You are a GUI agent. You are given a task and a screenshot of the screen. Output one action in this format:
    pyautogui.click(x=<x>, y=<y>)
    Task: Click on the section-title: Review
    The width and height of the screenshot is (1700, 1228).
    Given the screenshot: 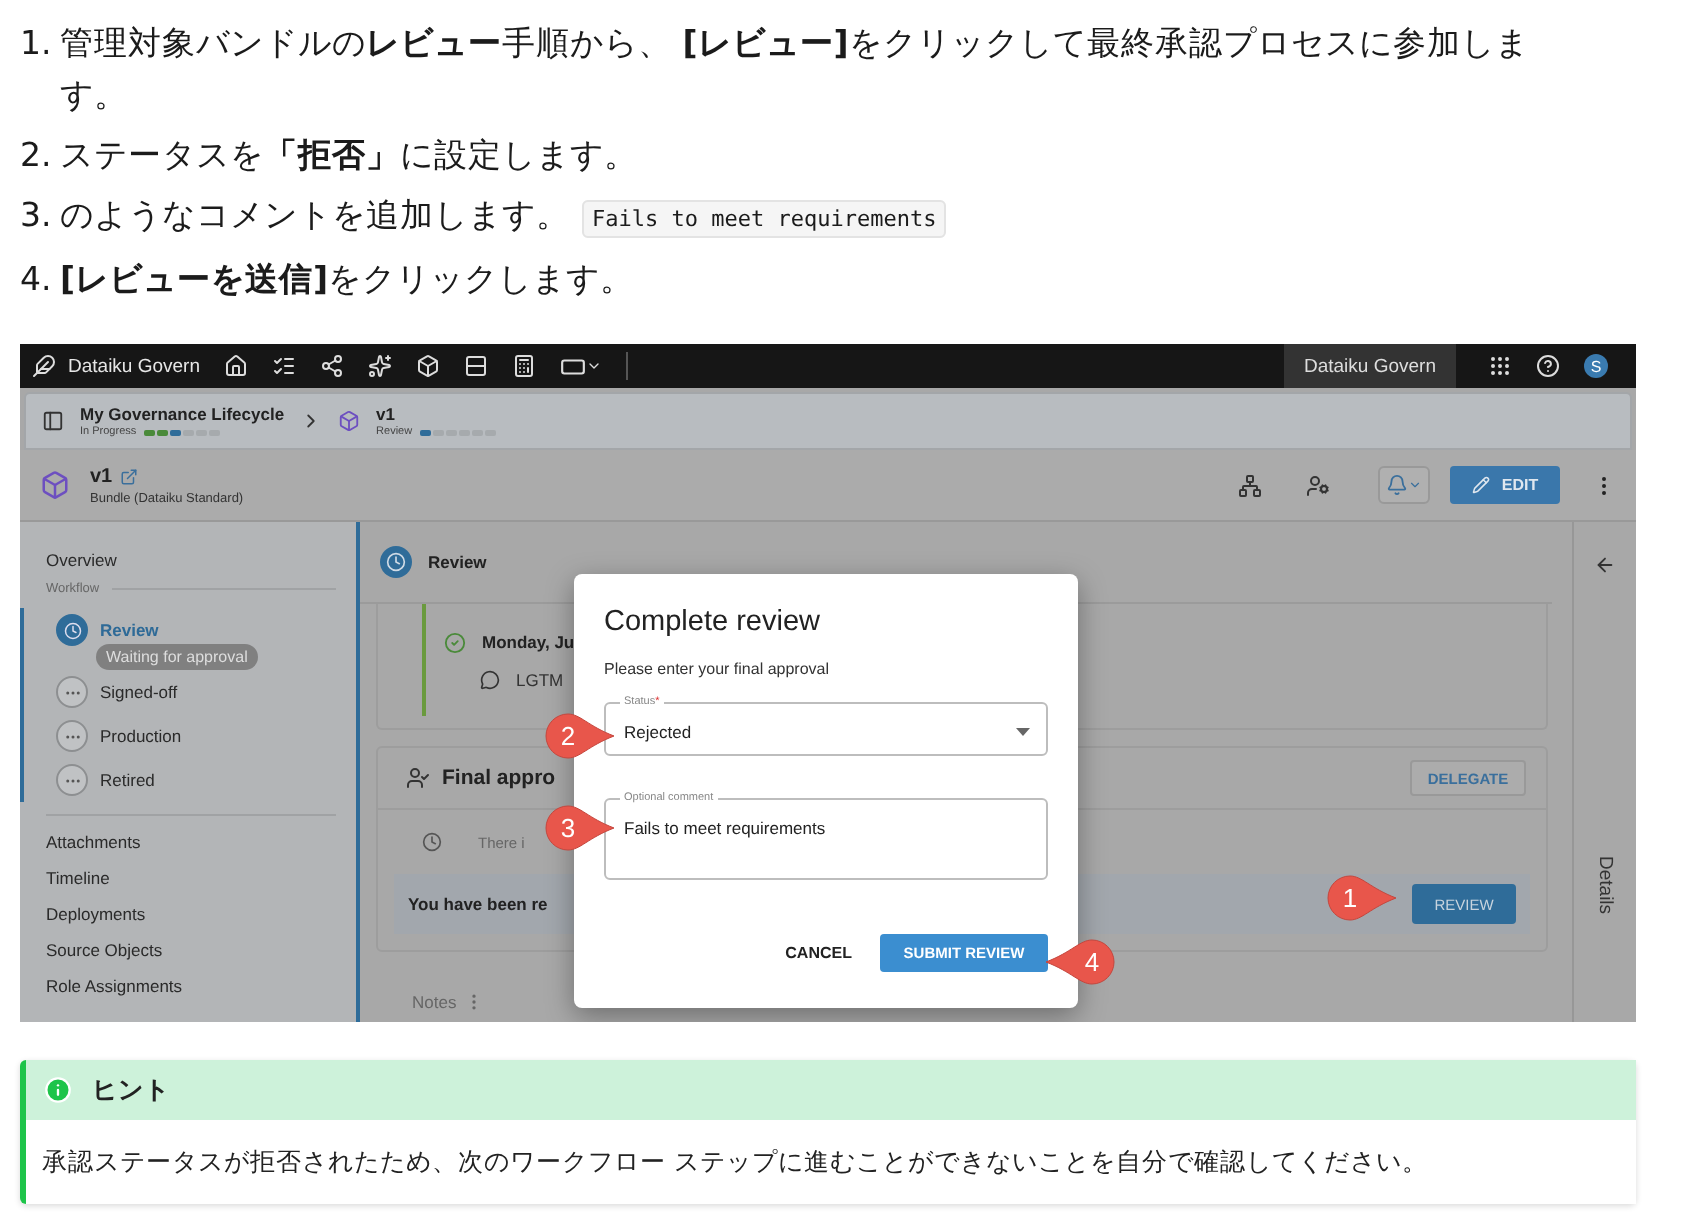 What is the action you would take?
    pyautogui.click(x=457, y=562)
    